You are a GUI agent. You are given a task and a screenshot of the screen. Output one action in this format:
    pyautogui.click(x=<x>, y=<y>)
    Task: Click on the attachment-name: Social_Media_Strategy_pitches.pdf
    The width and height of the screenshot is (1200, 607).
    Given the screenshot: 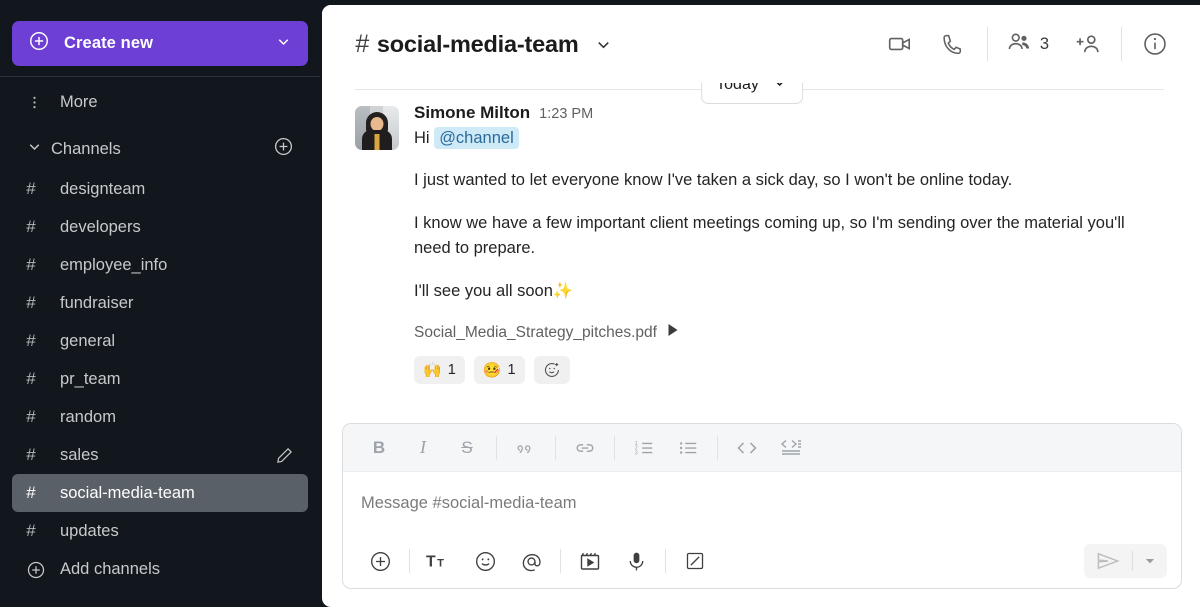 What is the action you would take?
    pyautogui.click(x=535, y=332)
    